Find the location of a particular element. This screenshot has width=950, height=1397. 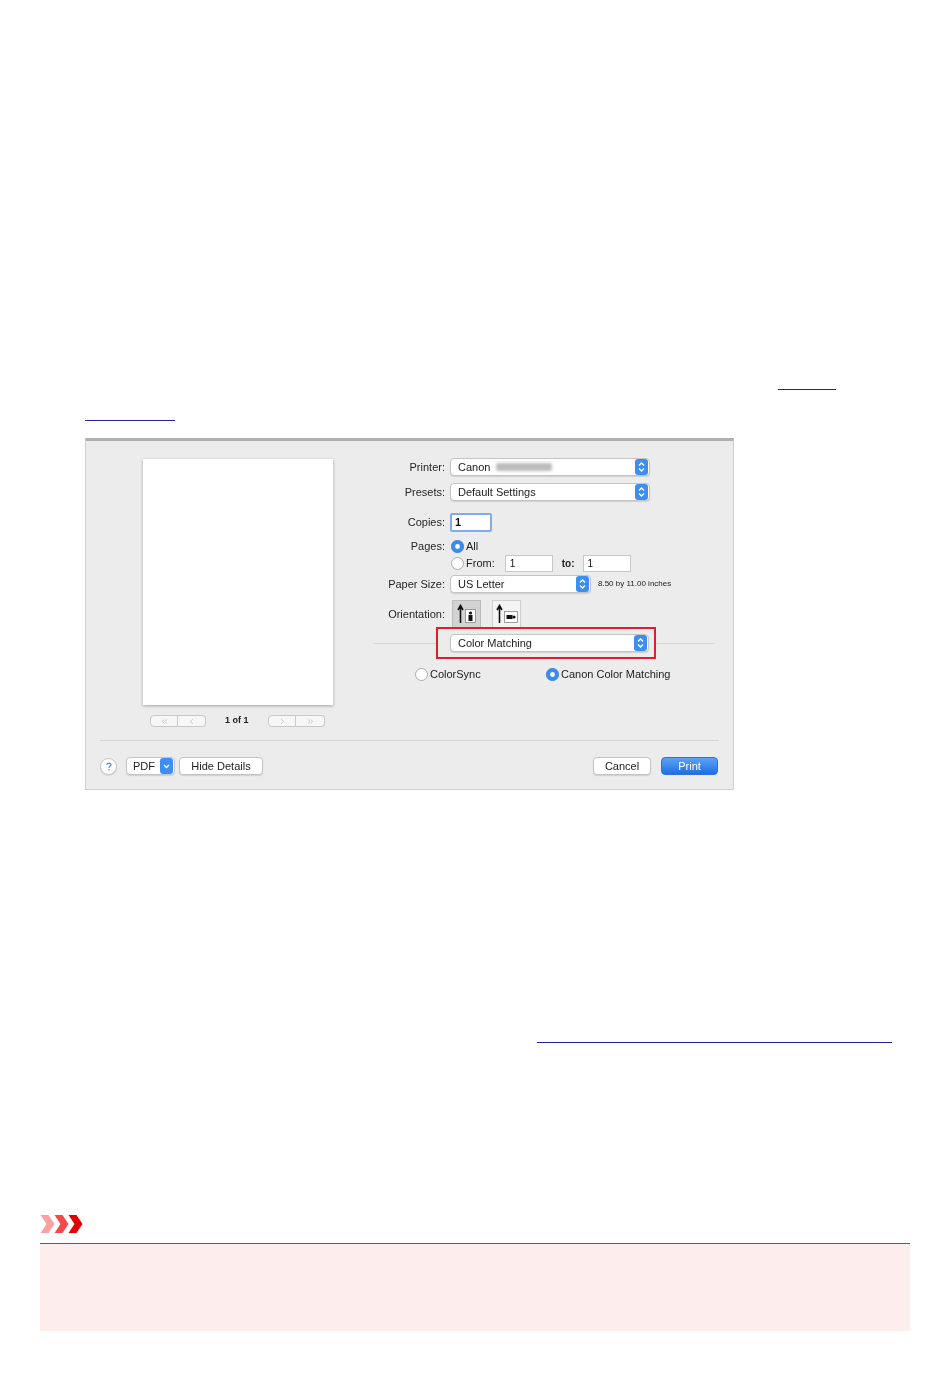

presets-popup: Default Settings is located at coordinates (550, 492).